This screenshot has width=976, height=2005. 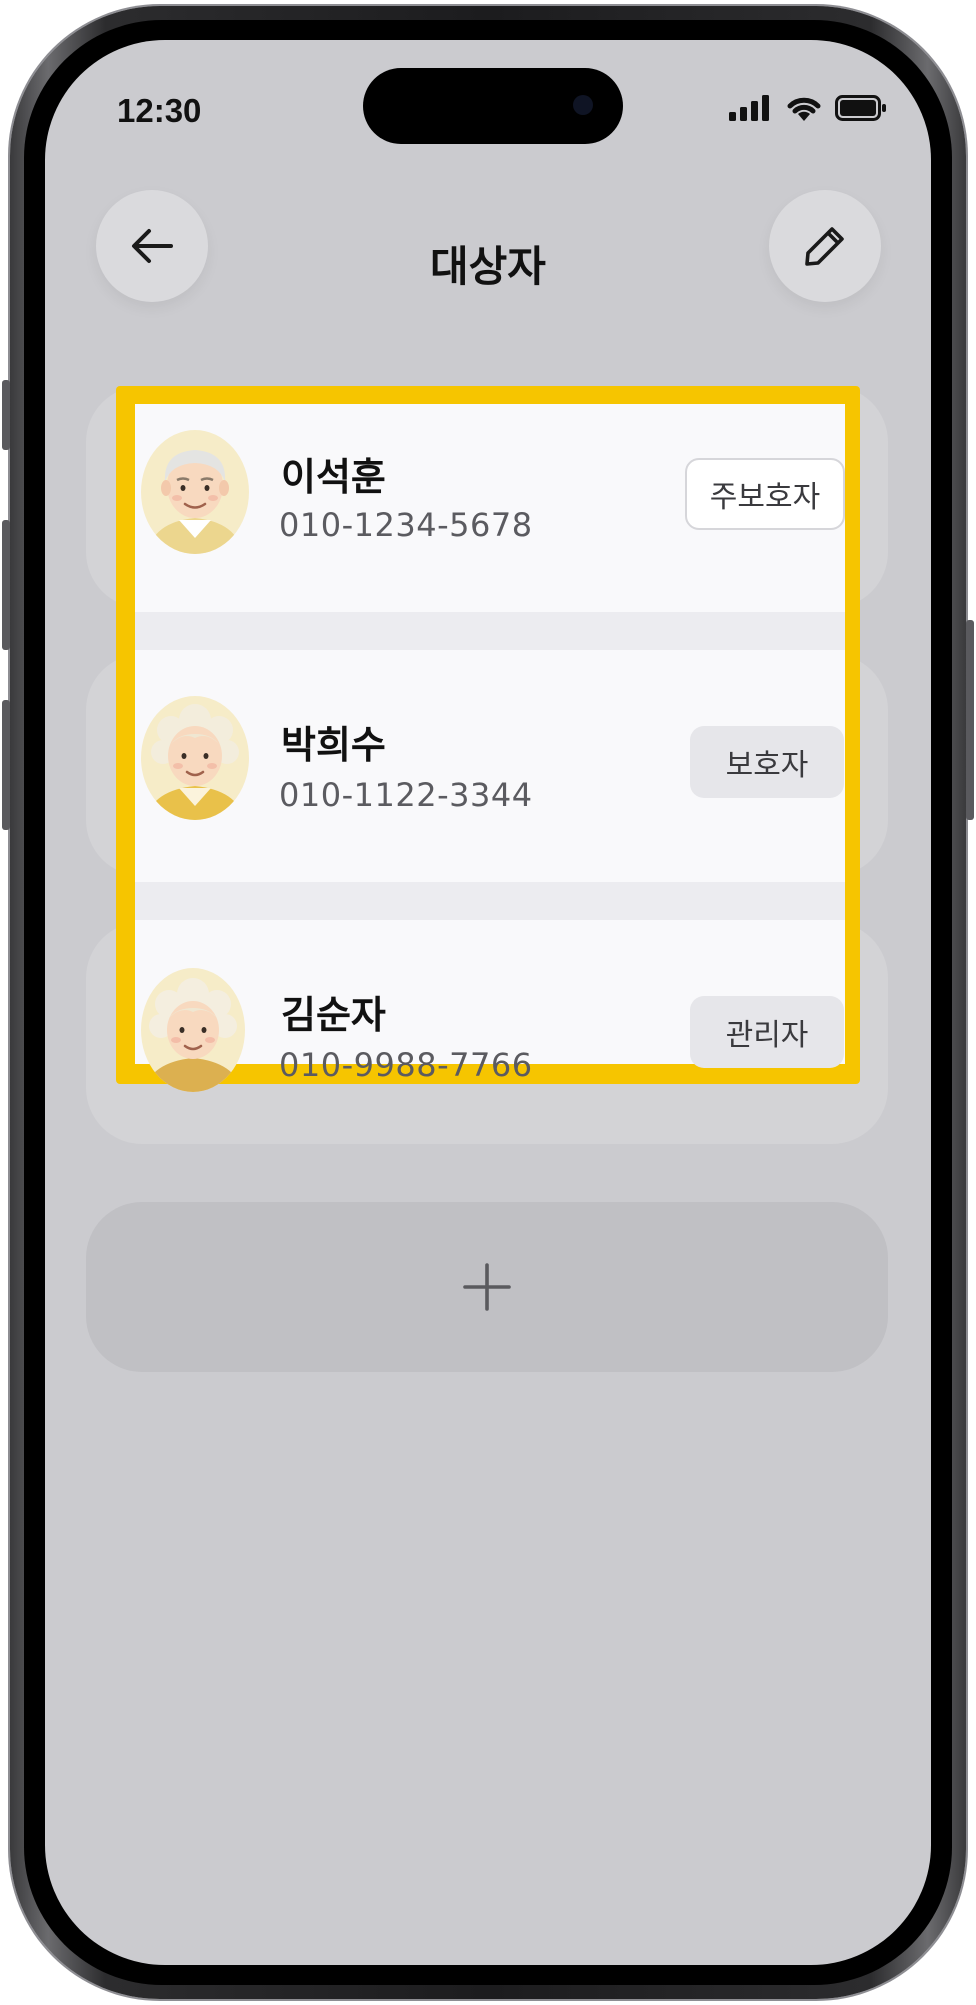 What do you see at coordinates (406, 1065) in the screenshot?
I see `subject-phone: 010-9988-7766` at bounding box center [406, 1065].